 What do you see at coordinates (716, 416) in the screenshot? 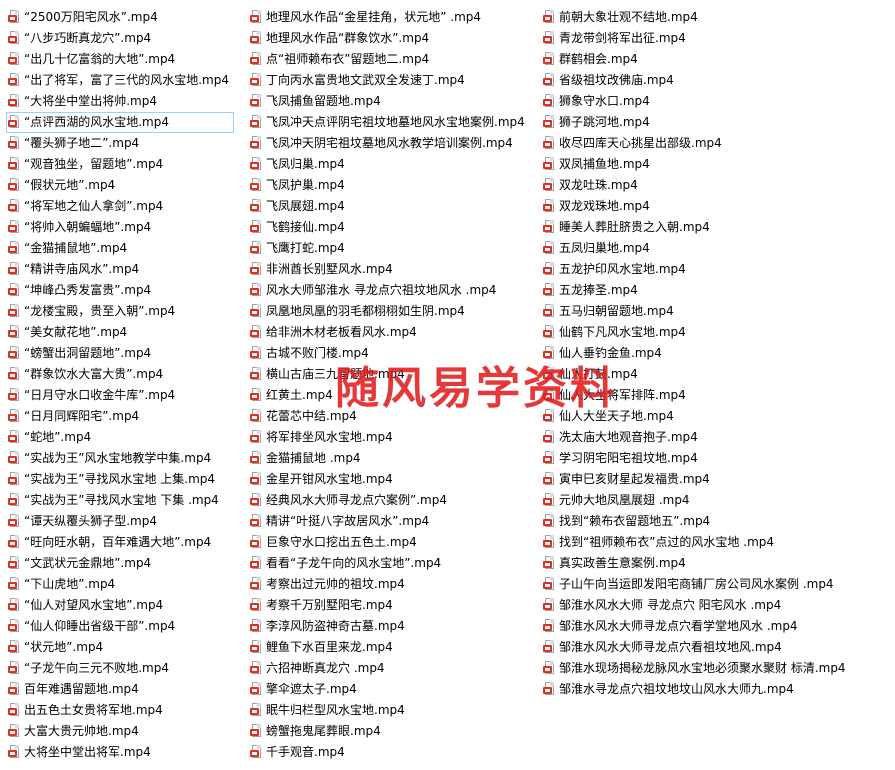
I see `file-item: 仙人大坐天子地.mp4` at bounding box center [716, 416].